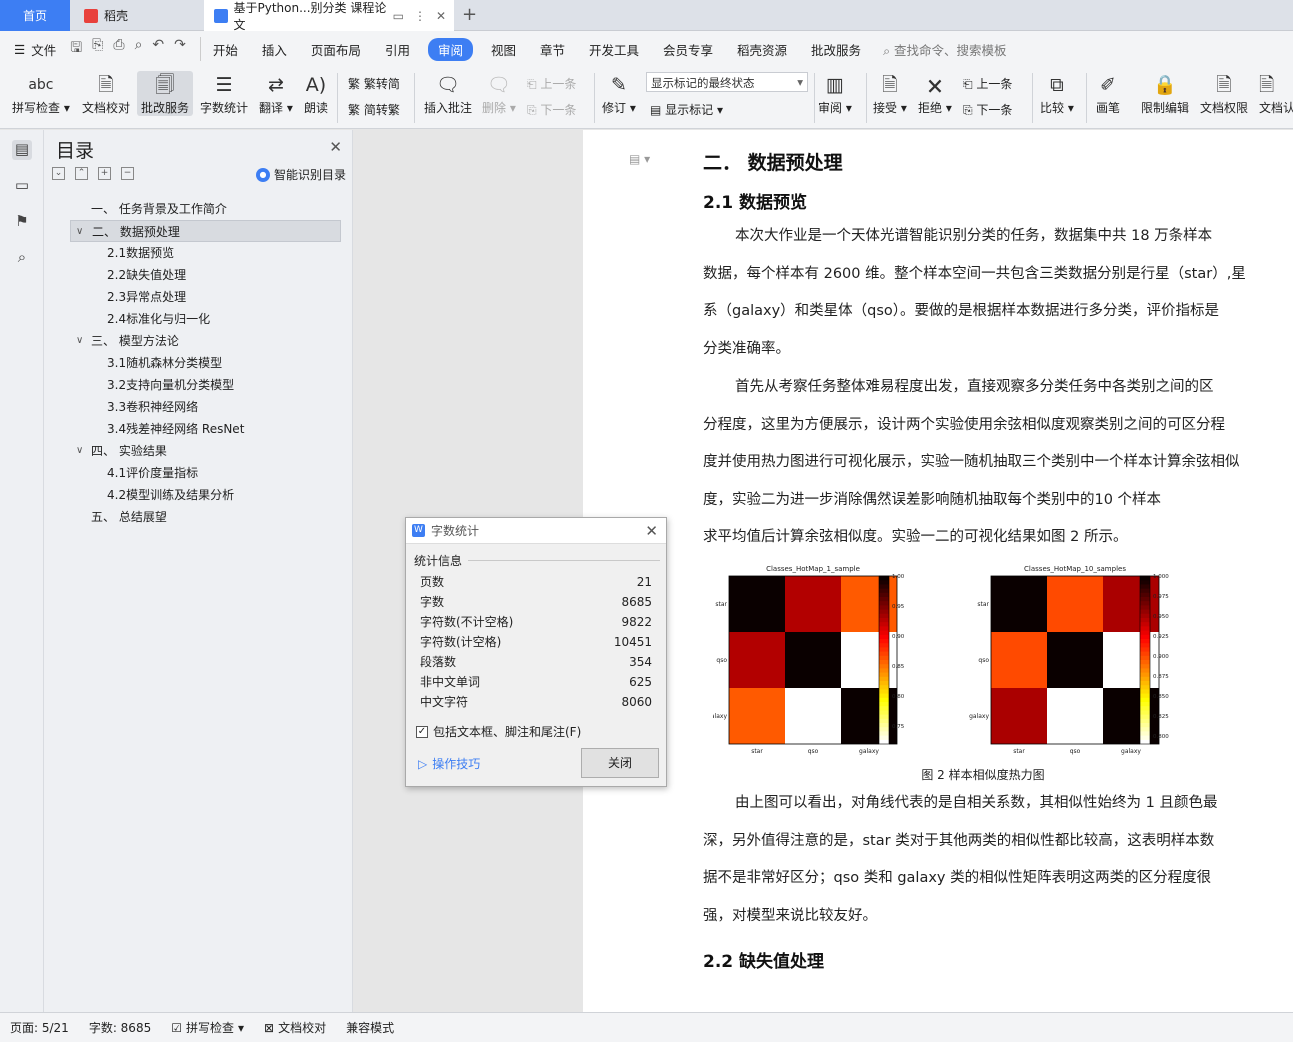 This screenshot has height=1042, width=1293. I want to click on menu-member: 会员专享, so click(688, 49).